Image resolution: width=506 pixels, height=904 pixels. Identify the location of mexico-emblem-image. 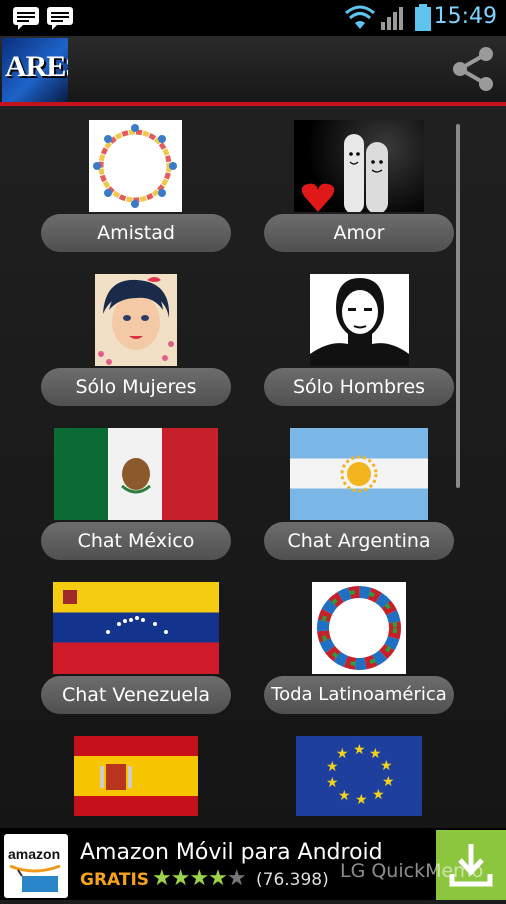
(136, 476).